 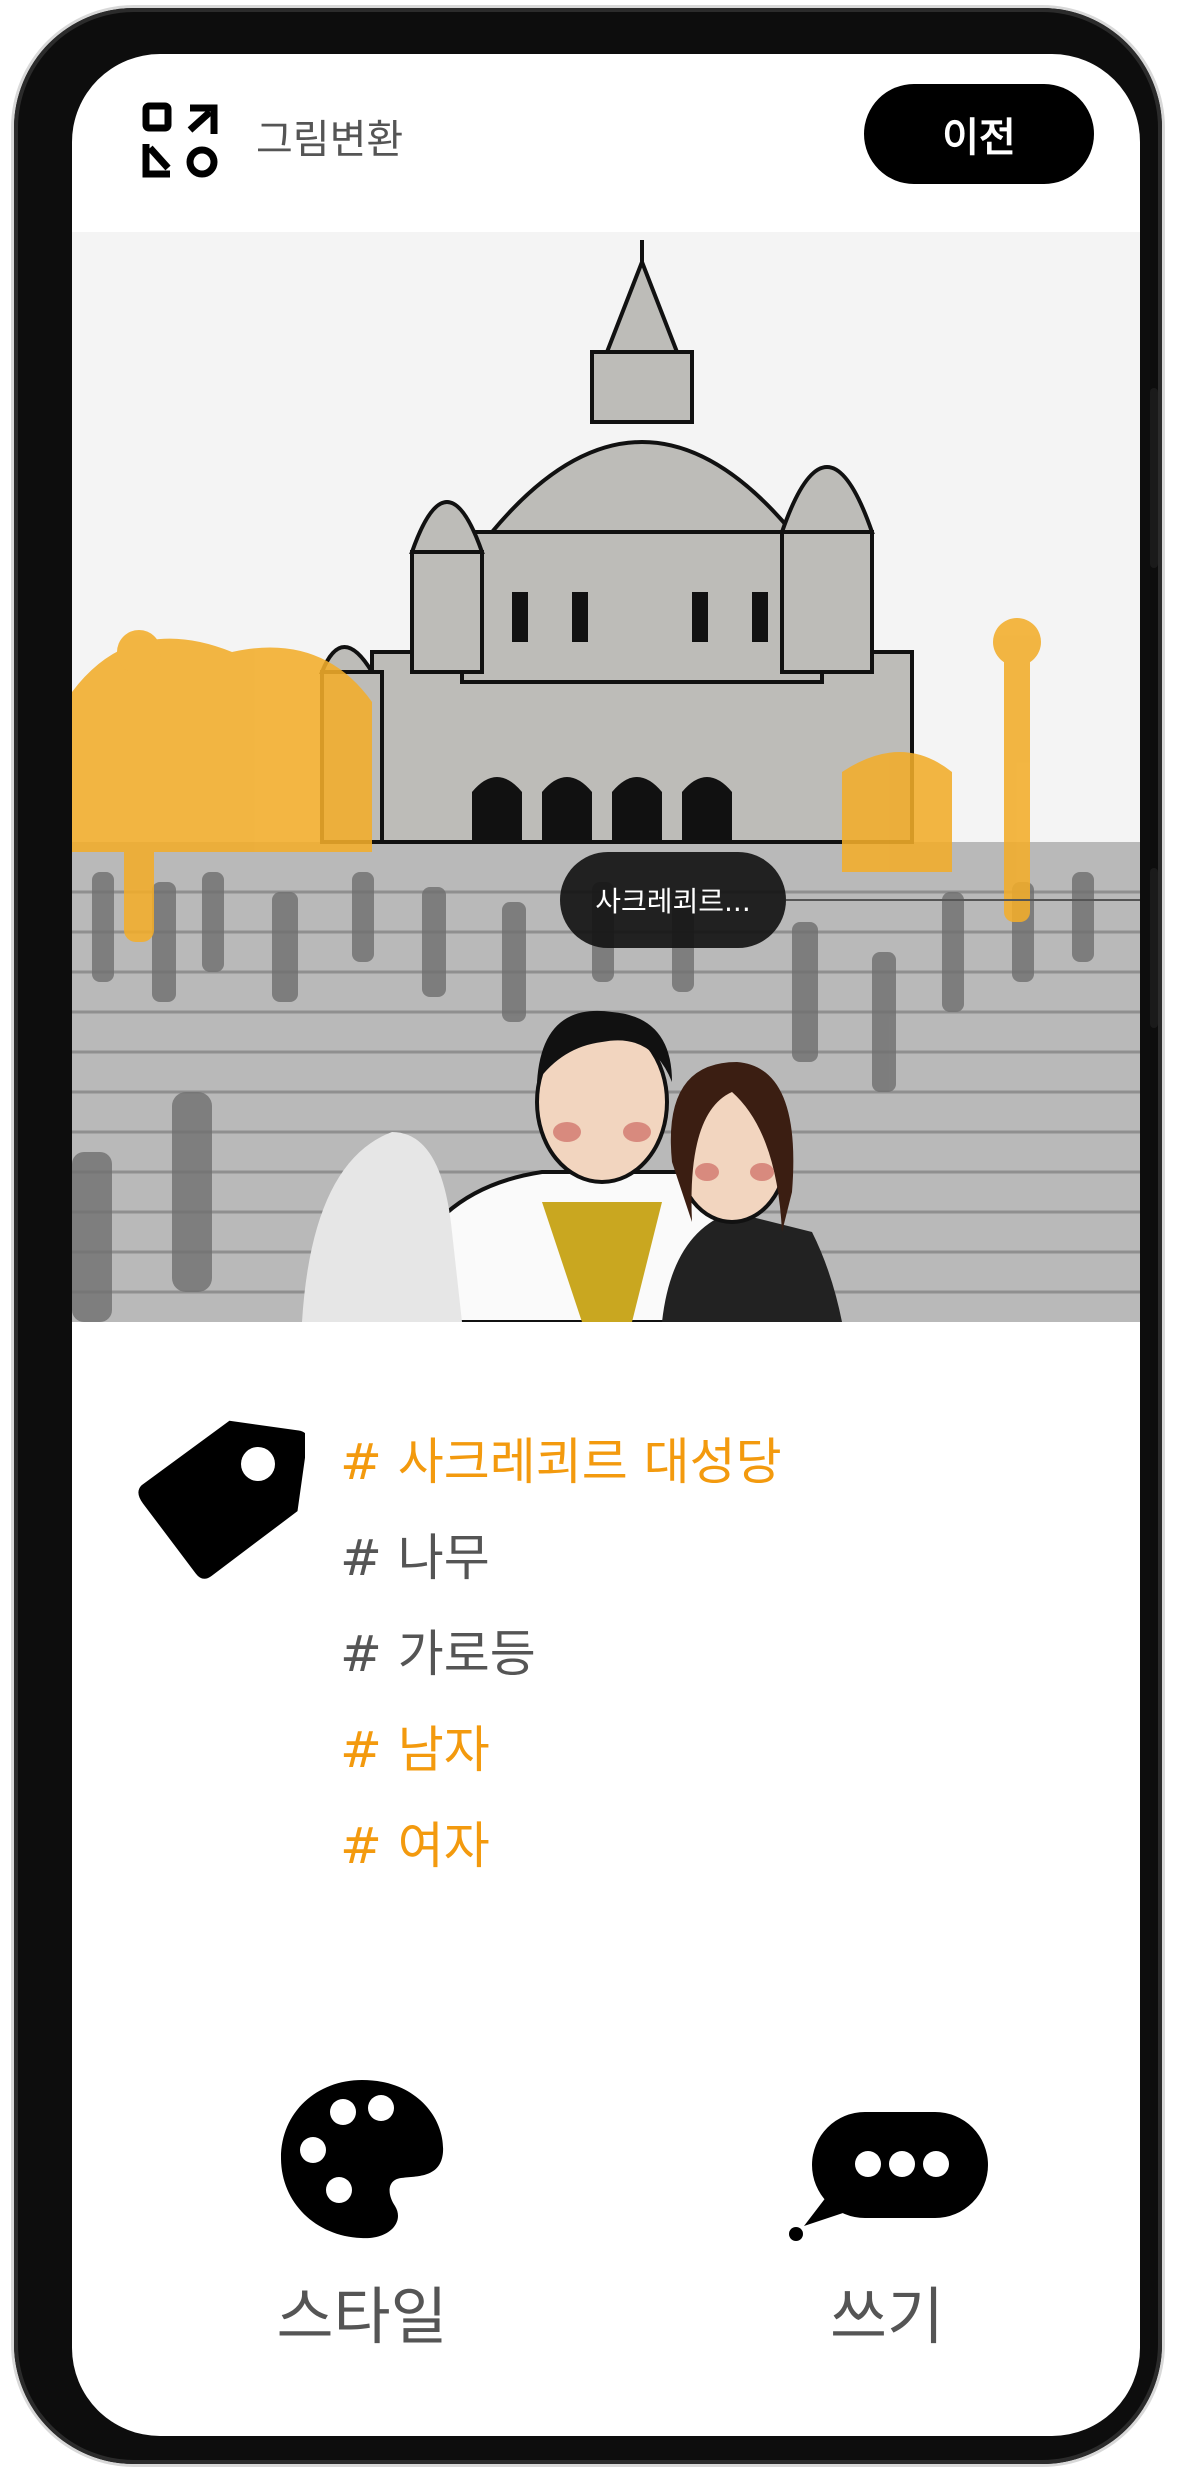 What do you see at coordinates (180, 140) in the screenshot?
I see `convert-icon` at bounding box center [180, 140].